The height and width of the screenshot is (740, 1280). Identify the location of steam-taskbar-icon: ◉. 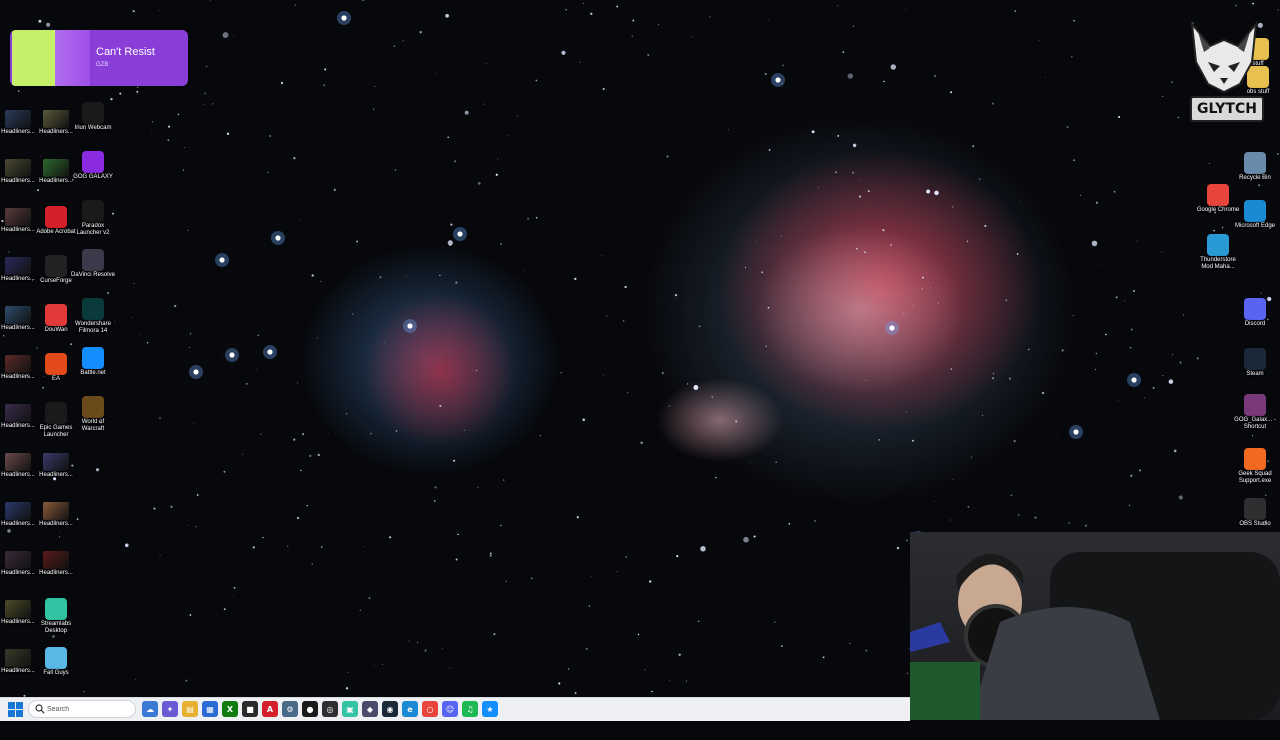
(390, 709).